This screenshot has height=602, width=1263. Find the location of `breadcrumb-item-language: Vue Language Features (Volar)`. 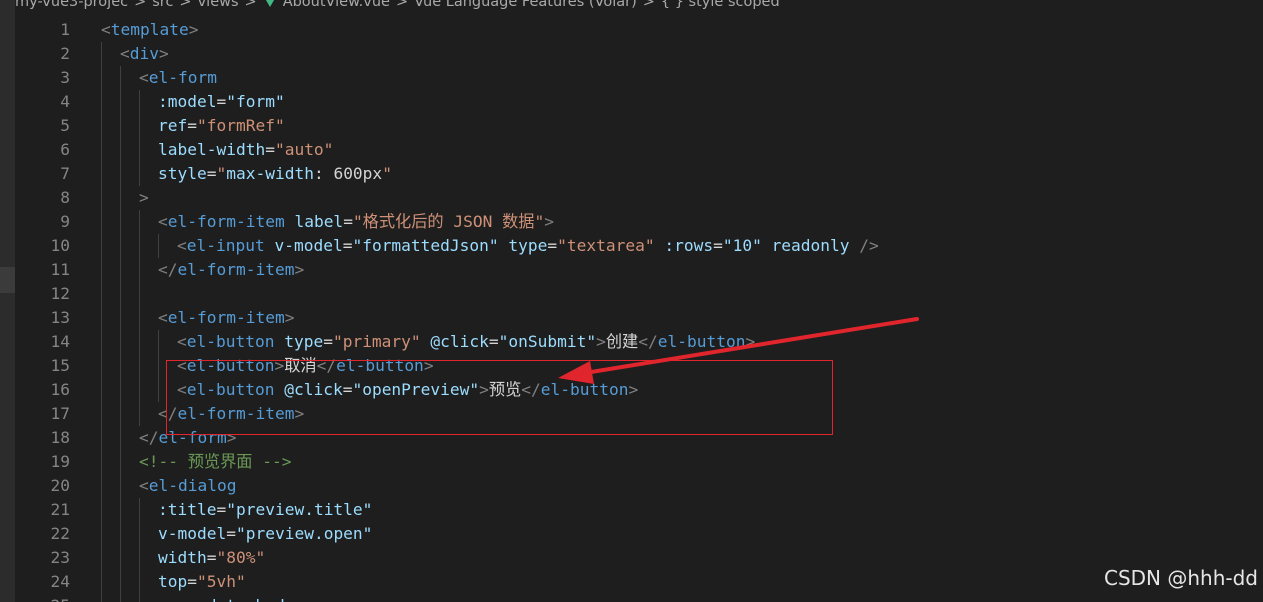

breadcrumb-item-language: Vue Language Features (Volar) is located at coordinates (525, 5).